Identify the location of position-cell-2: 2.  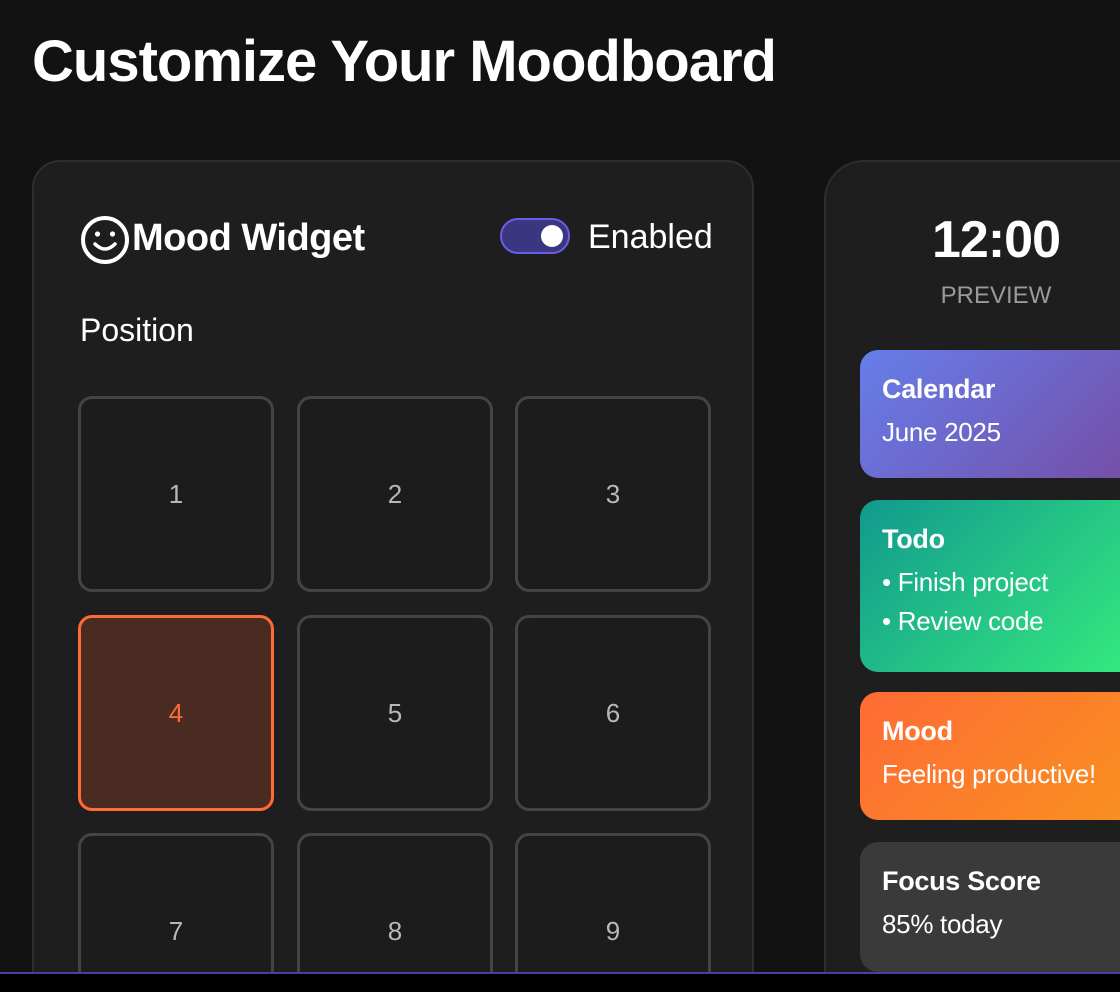
(395, 494).